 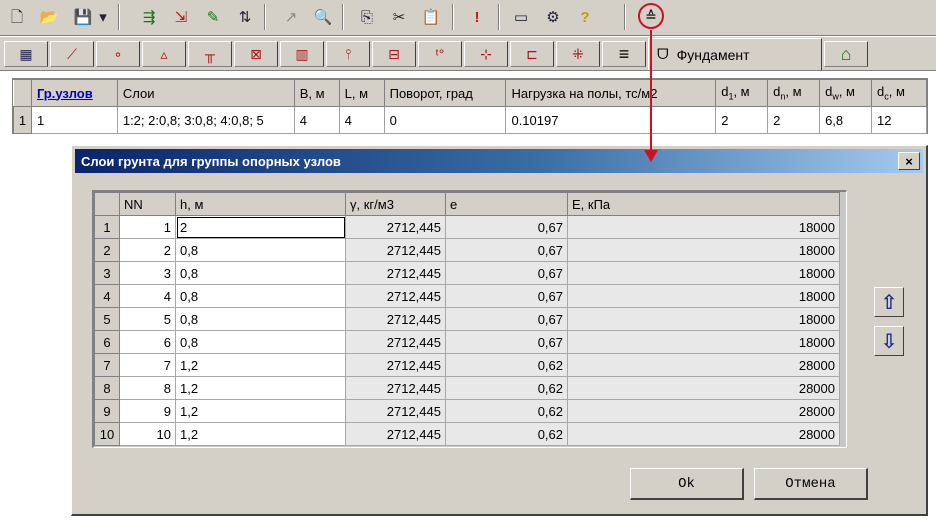 What do you see at coordinates (361, 93) in the screenshot?
I see `col-header-l: L, м` at bounding box center [361, 93].